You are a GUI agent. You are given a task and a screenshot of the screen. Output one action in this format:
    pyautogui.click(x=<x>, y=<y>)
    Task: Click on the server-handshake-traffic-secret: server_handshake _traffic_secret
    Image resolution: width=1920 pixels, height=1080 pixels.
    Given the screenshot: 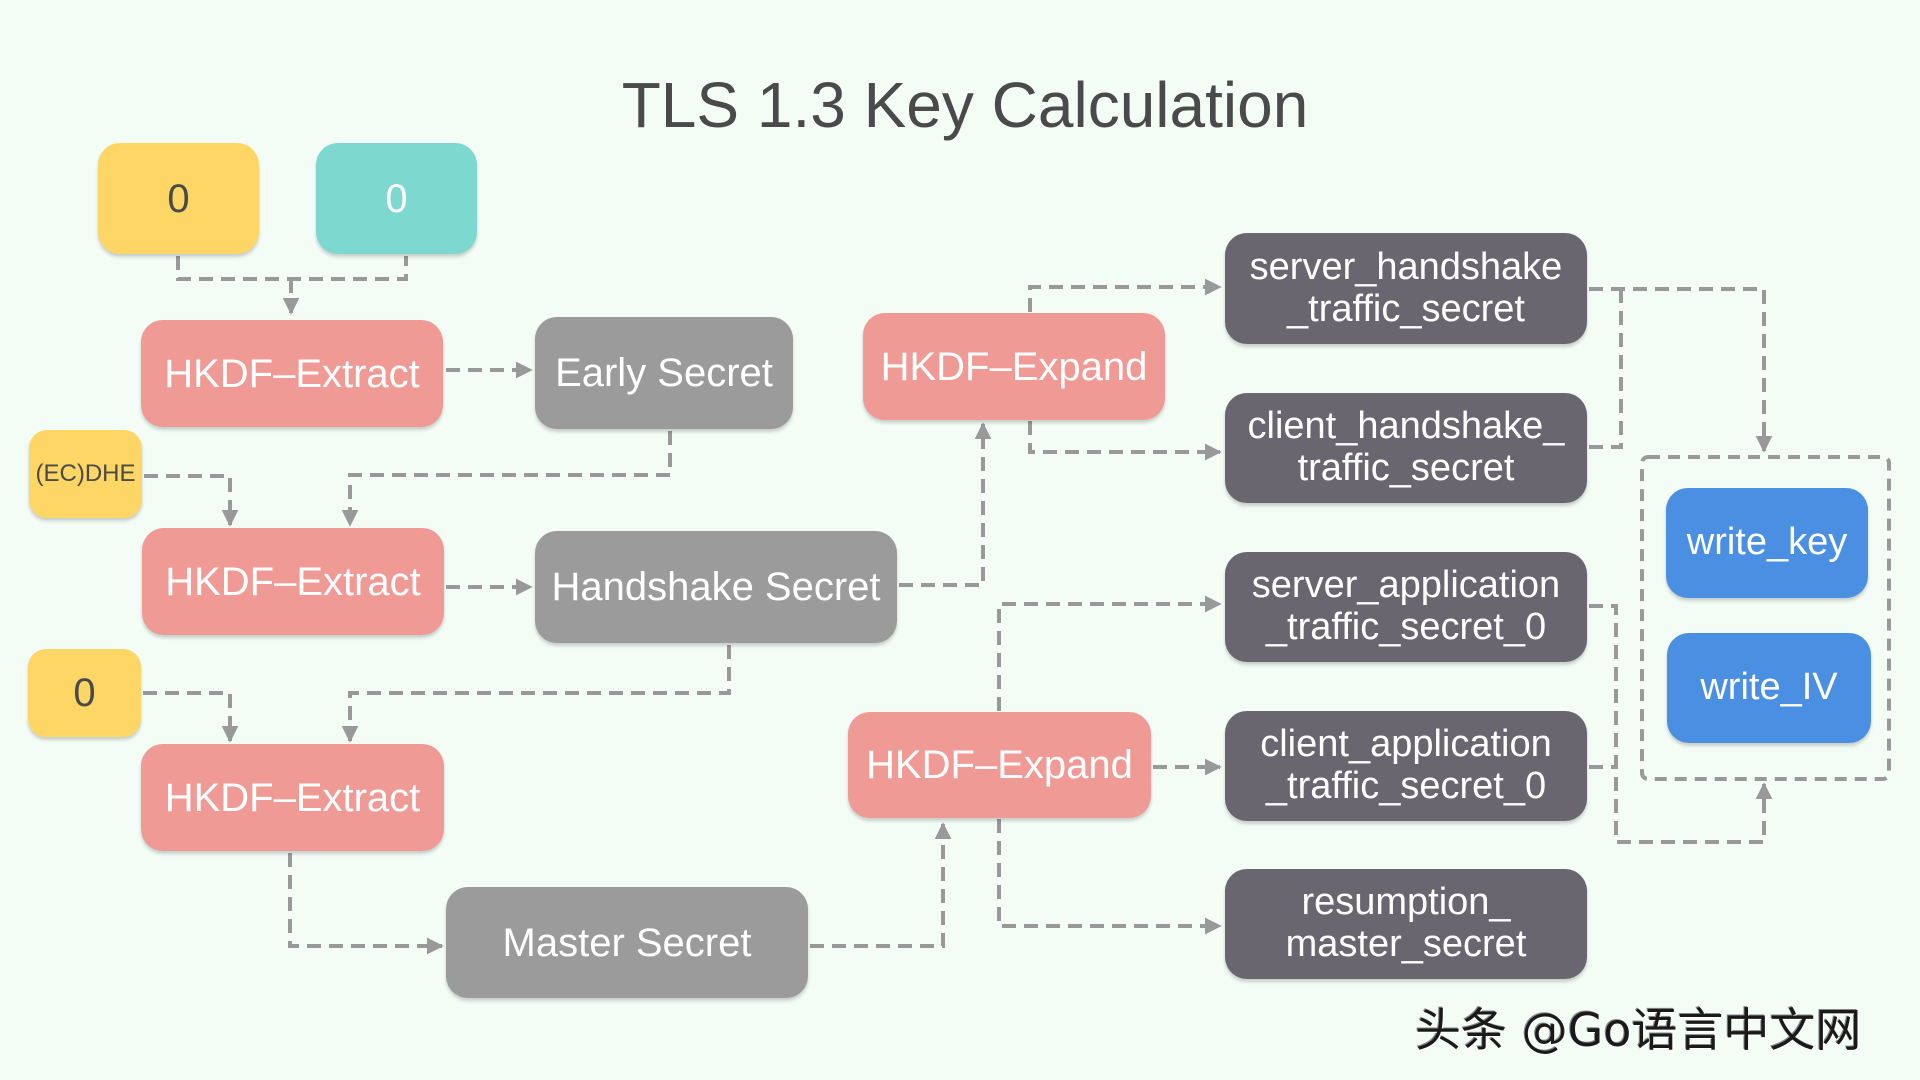 What is the action you would take?
    pyautogui.click(x=1406, y=288)
    